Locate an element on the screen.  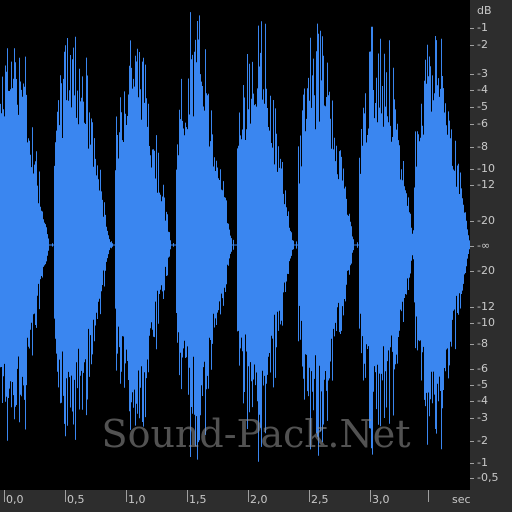
db-unit-label: dB is located at coordinates (484, 10).